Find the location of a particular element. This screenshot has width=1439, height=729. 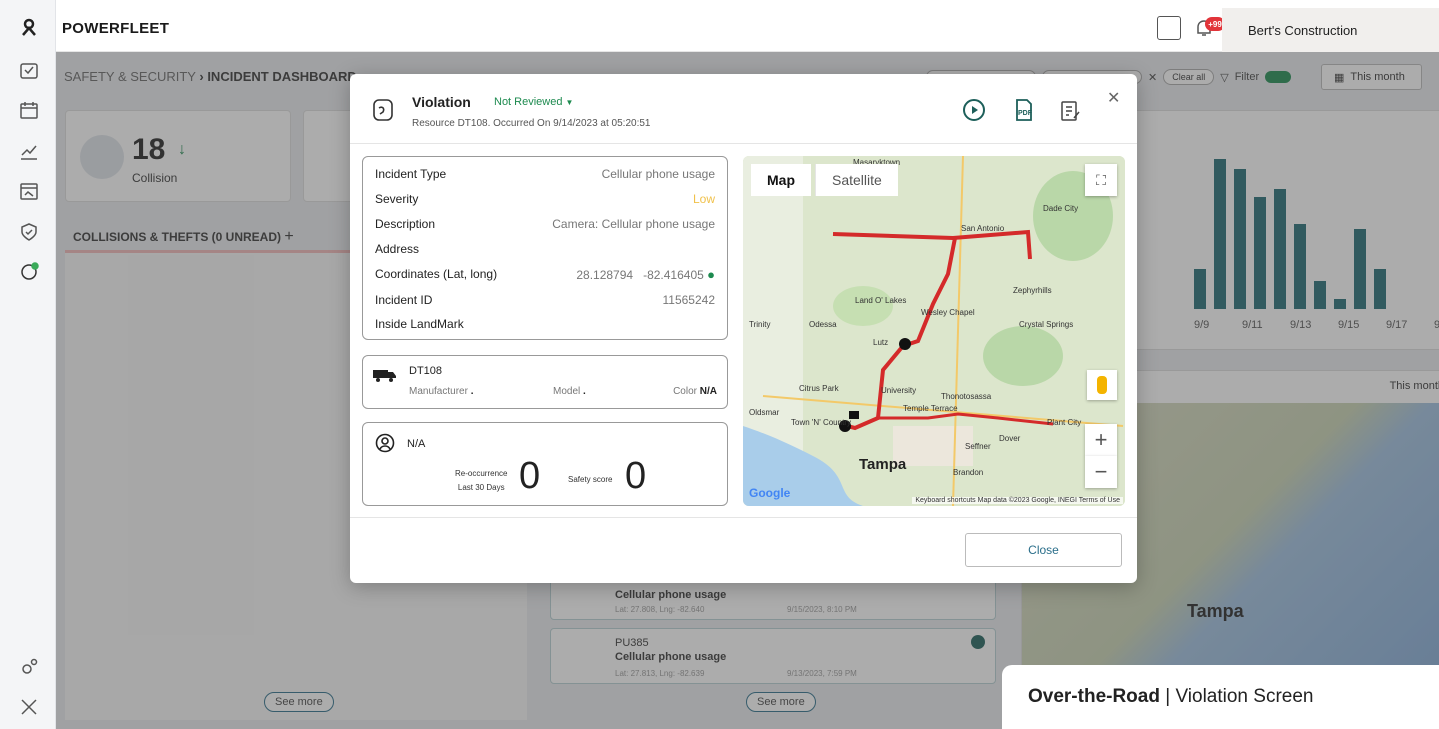

tools-icon is located at coordinates (29, 707).